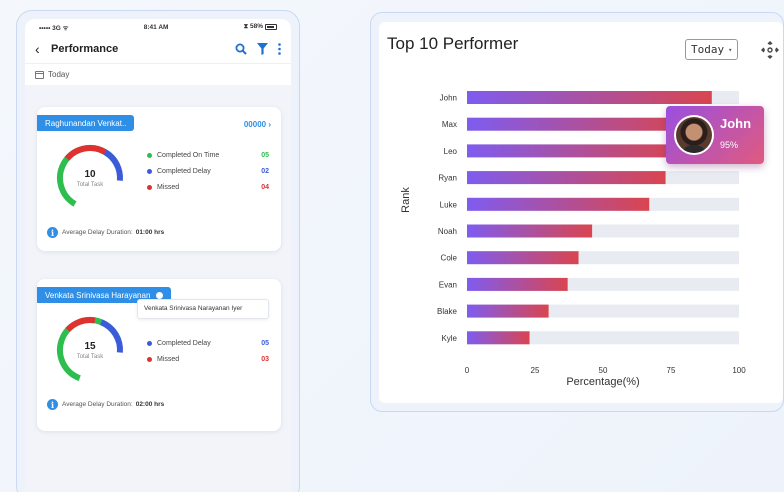 This screenshot has width=784, height=492. I want to click on bar-blake, so click(508, 311).